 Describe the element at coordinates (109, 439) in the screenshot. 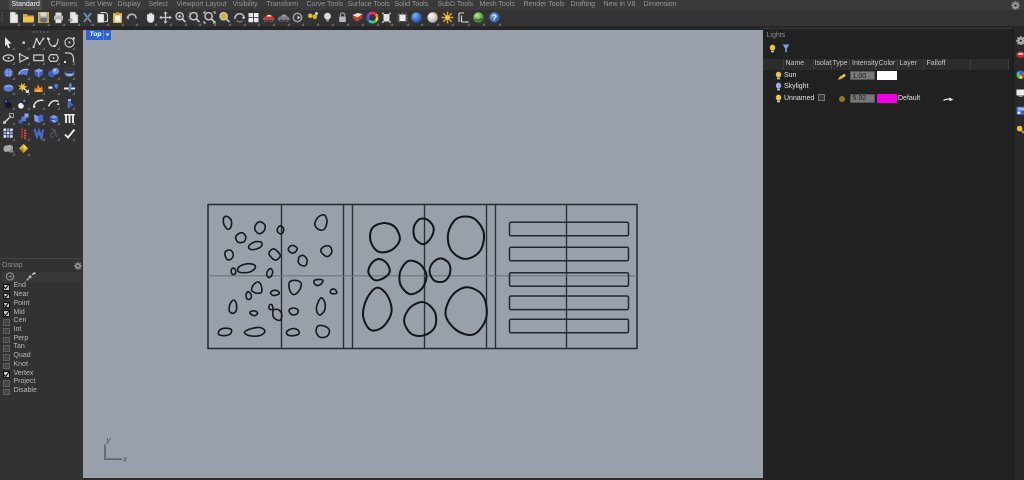

I see `svg-text: y` at that location.